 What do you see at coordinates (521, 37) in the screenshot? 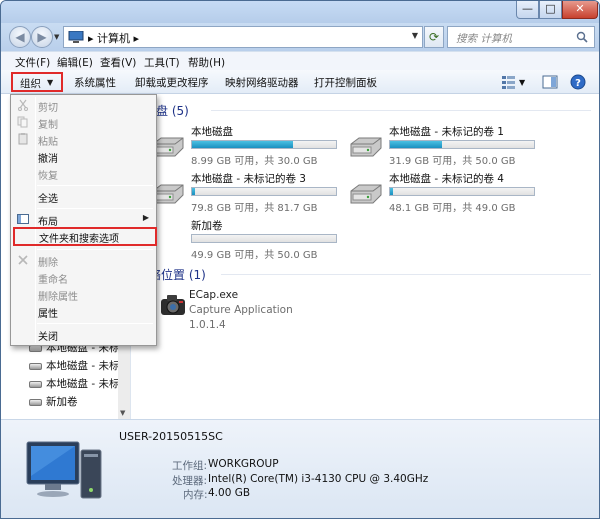
I see `search-input: 搜索 计算机` at bounding box center [521, 37].